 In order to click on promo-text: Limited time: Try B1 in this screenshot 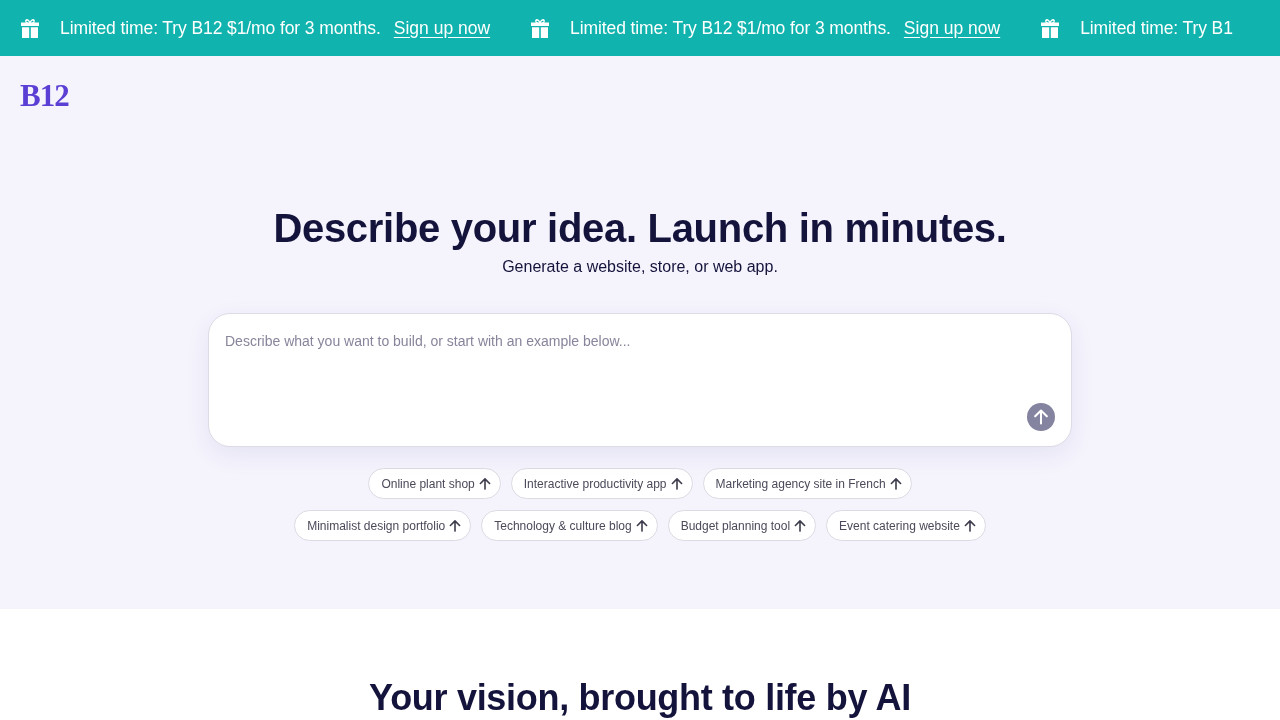, I will do `click(1156, 28)`.